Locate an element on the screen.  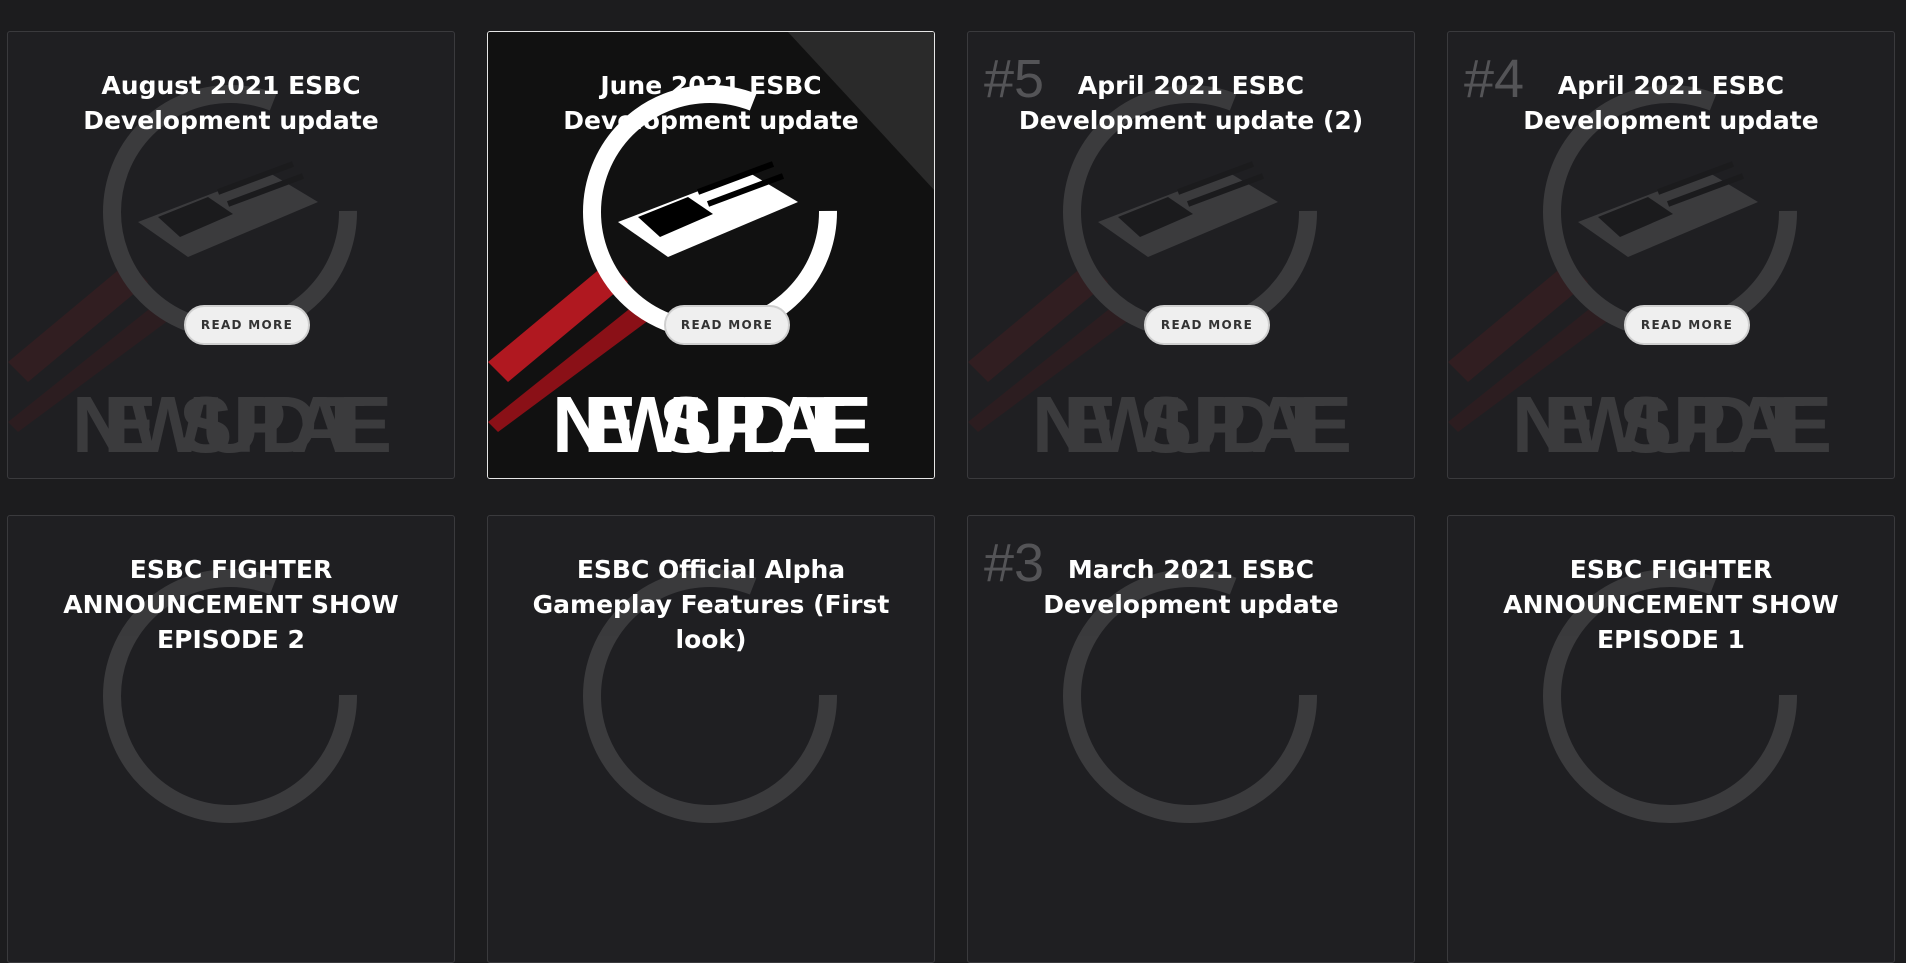
news-card: ESBC FIGHTER ANNOUNCEMENT SHOW EPISODE 2 is located at coordinates (231, 739).